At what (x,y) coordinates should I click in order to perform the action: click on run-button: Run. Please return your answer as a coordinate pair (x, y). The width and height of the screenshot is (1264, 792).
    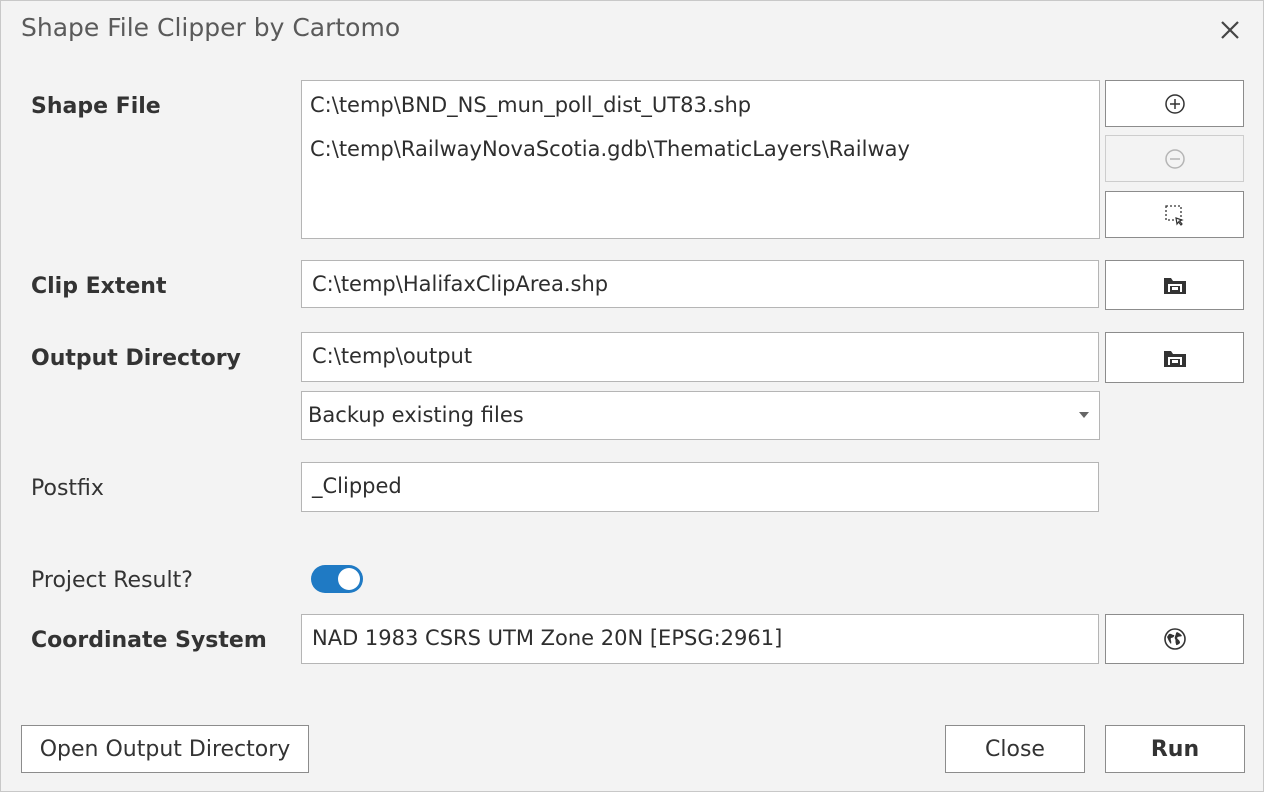
    Looking at the image, I should click on (1175, 749).